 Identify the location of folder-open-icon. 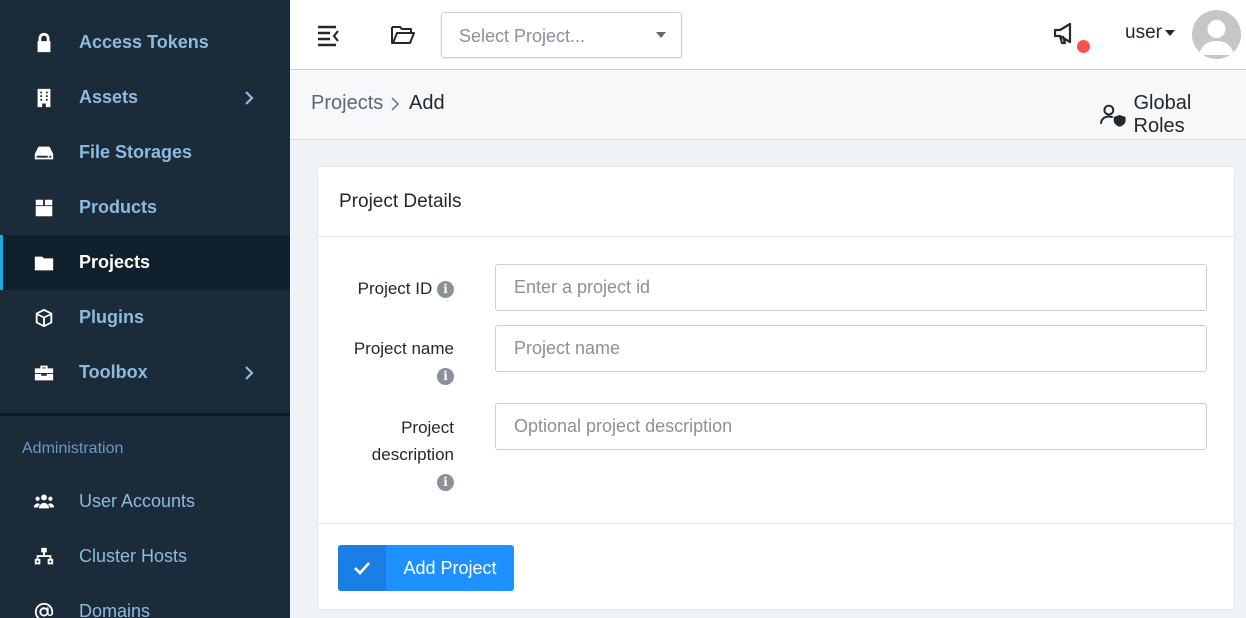
(403, 39).